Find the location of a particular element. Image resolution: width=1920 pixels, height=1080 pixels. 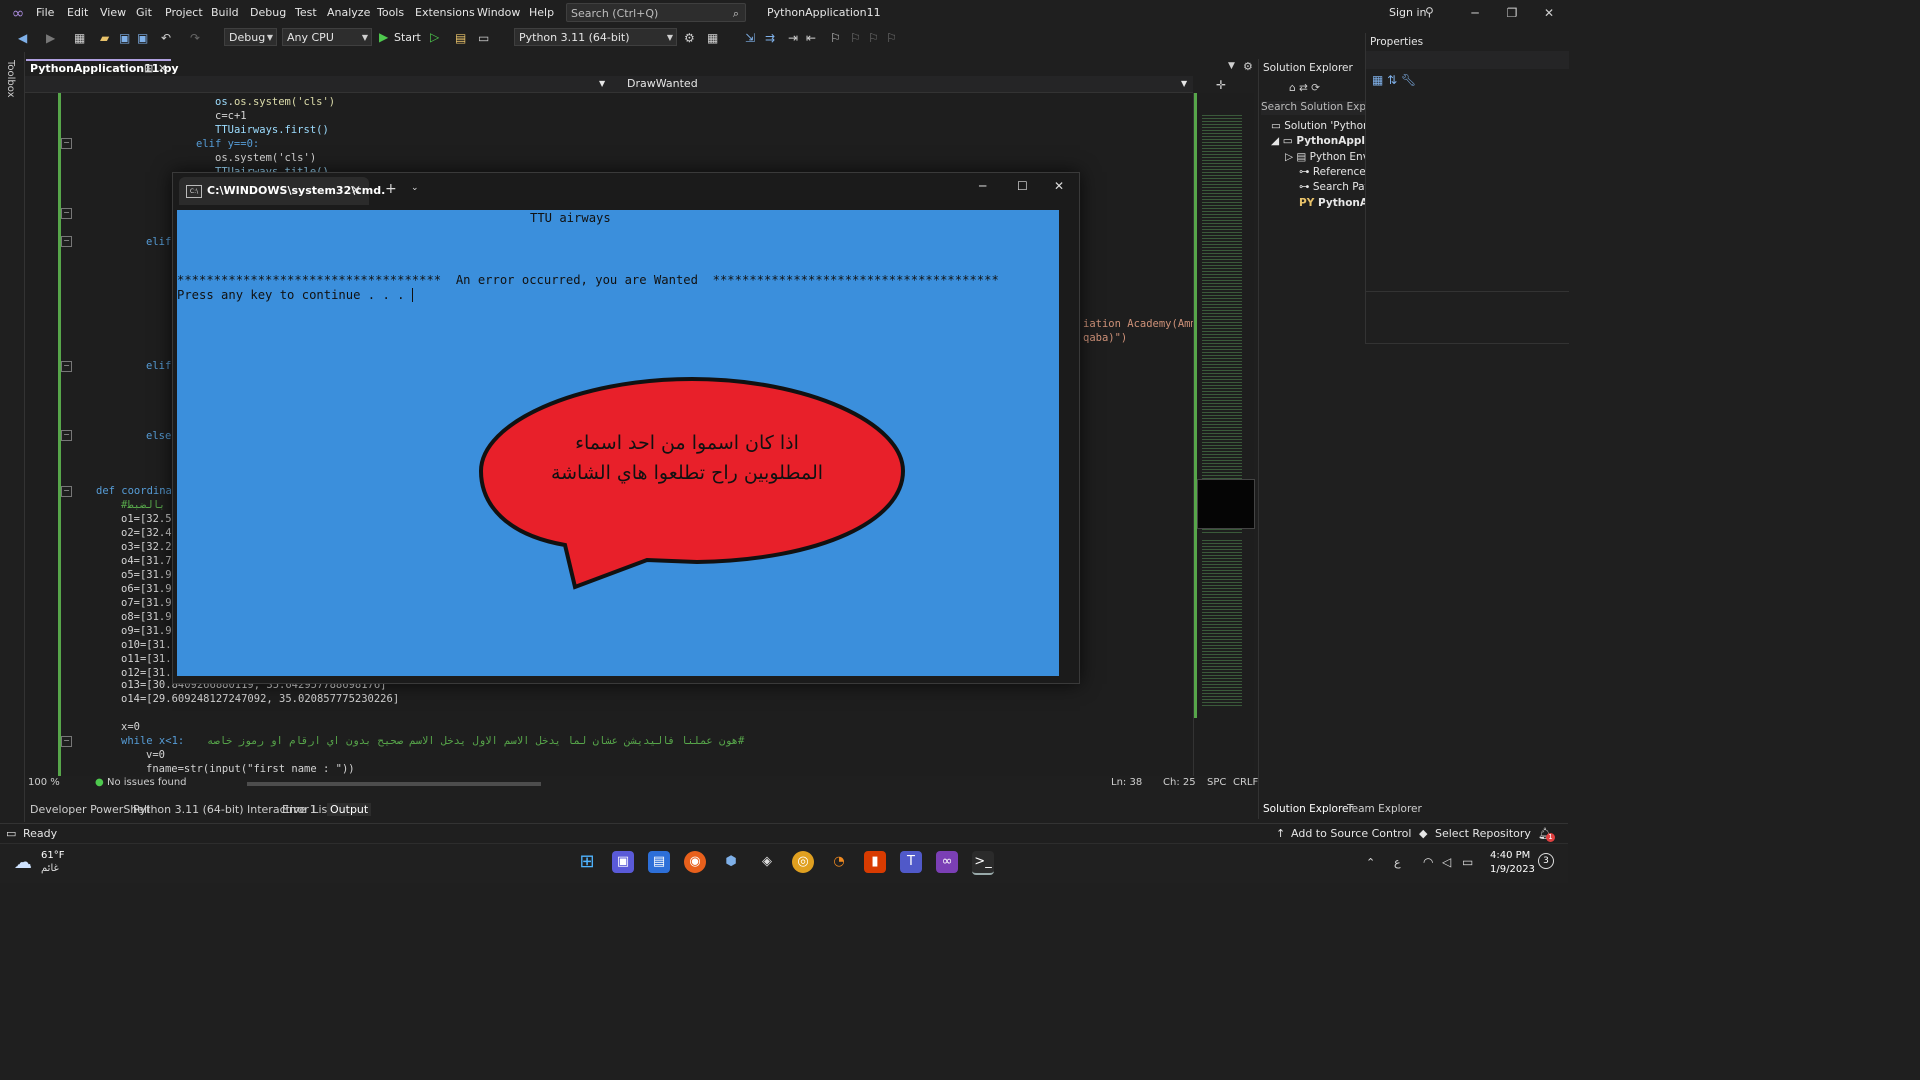

folder-icon: ▤ is located at coordinates (460, 38).